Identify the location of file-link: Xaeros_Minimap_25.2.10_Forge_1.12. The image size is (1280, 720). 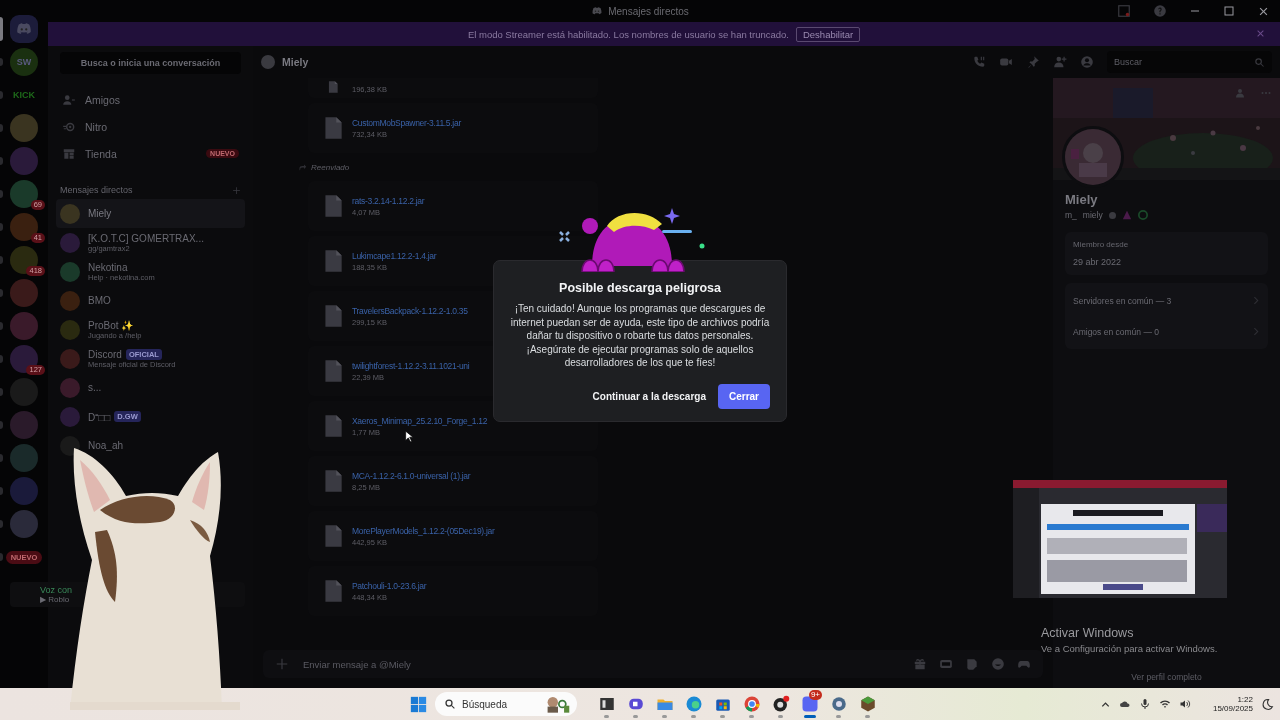
(420, 420).